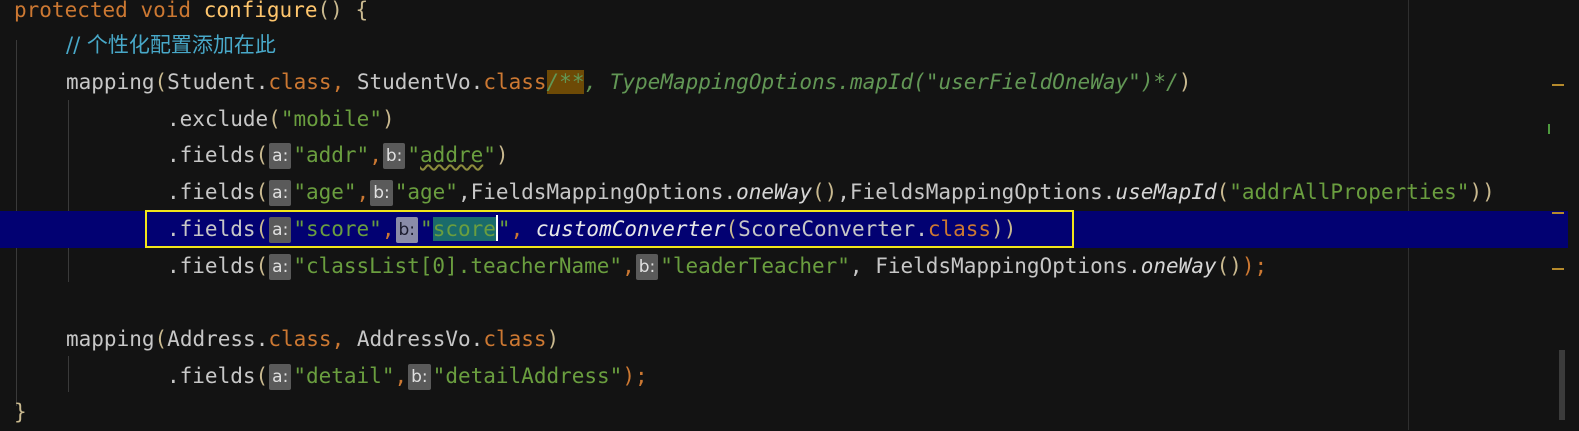 The height and width of the screenshot is (431, 1579). Describe the element at coordinates (822, 339) in the screenshot. I see `code-line-10: mapping(Address.class, AddressVo.class)` at that location.